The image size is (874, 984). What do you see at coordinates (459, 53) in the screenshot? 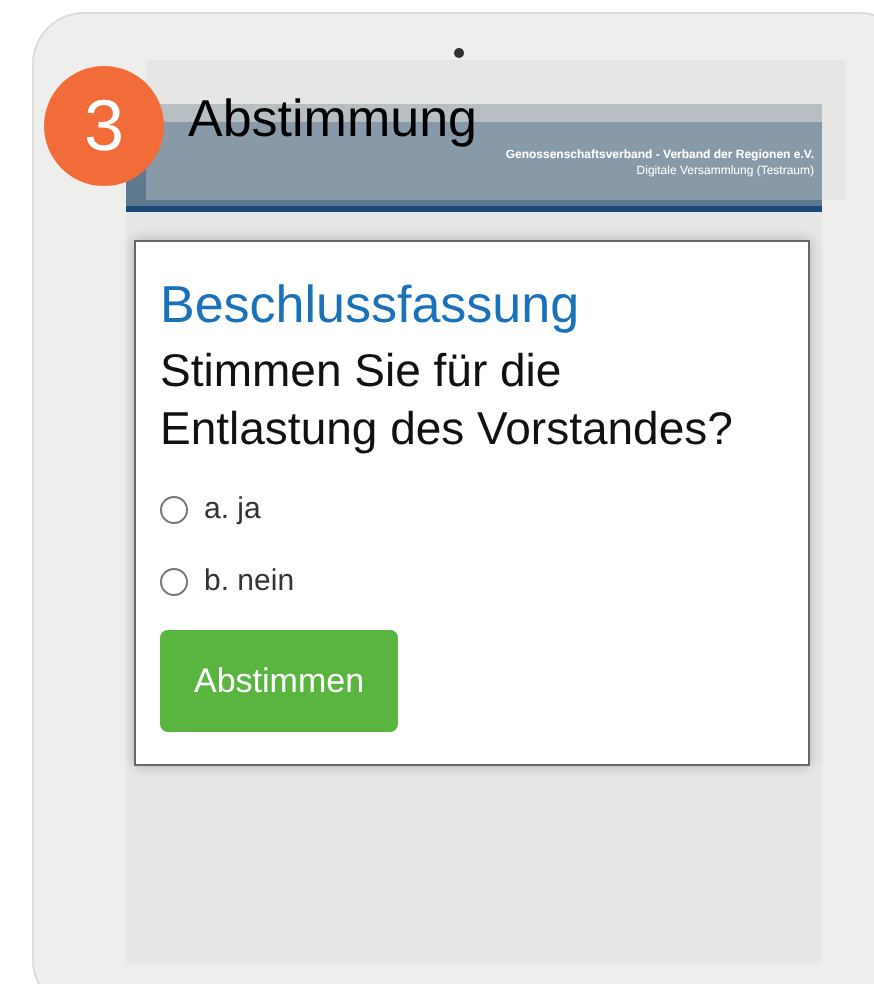
I see `camera-icon` at bounding box center [459, 53].